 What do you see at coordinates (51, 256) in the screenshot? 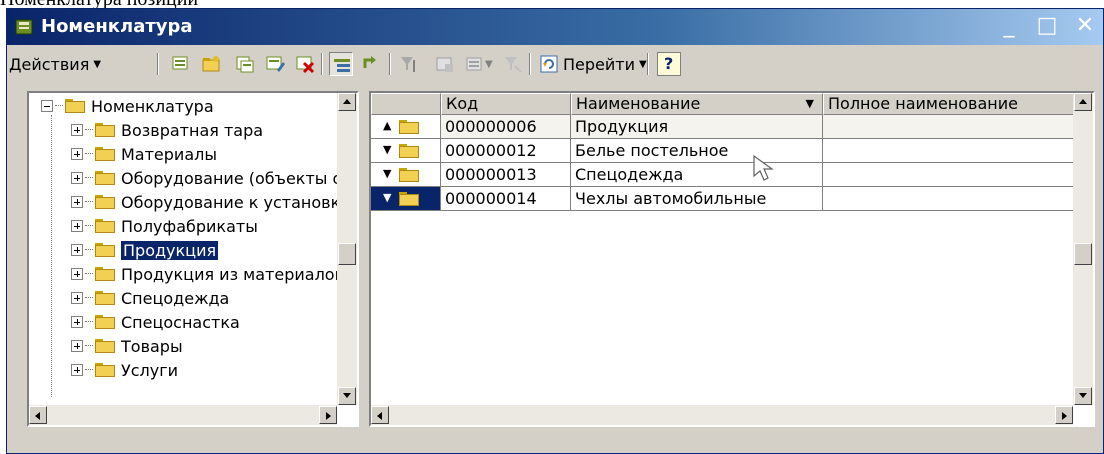
I see `tree-connector-line` at bounding box center [51, 256].